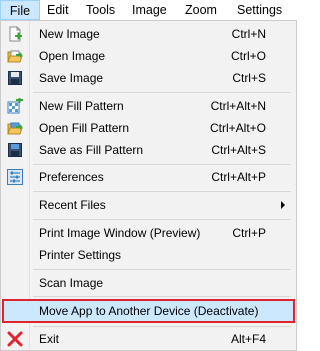 The width and height of the screenshot is (320, 351). I want to click on menu-settings: Settings, so click(259, 10).